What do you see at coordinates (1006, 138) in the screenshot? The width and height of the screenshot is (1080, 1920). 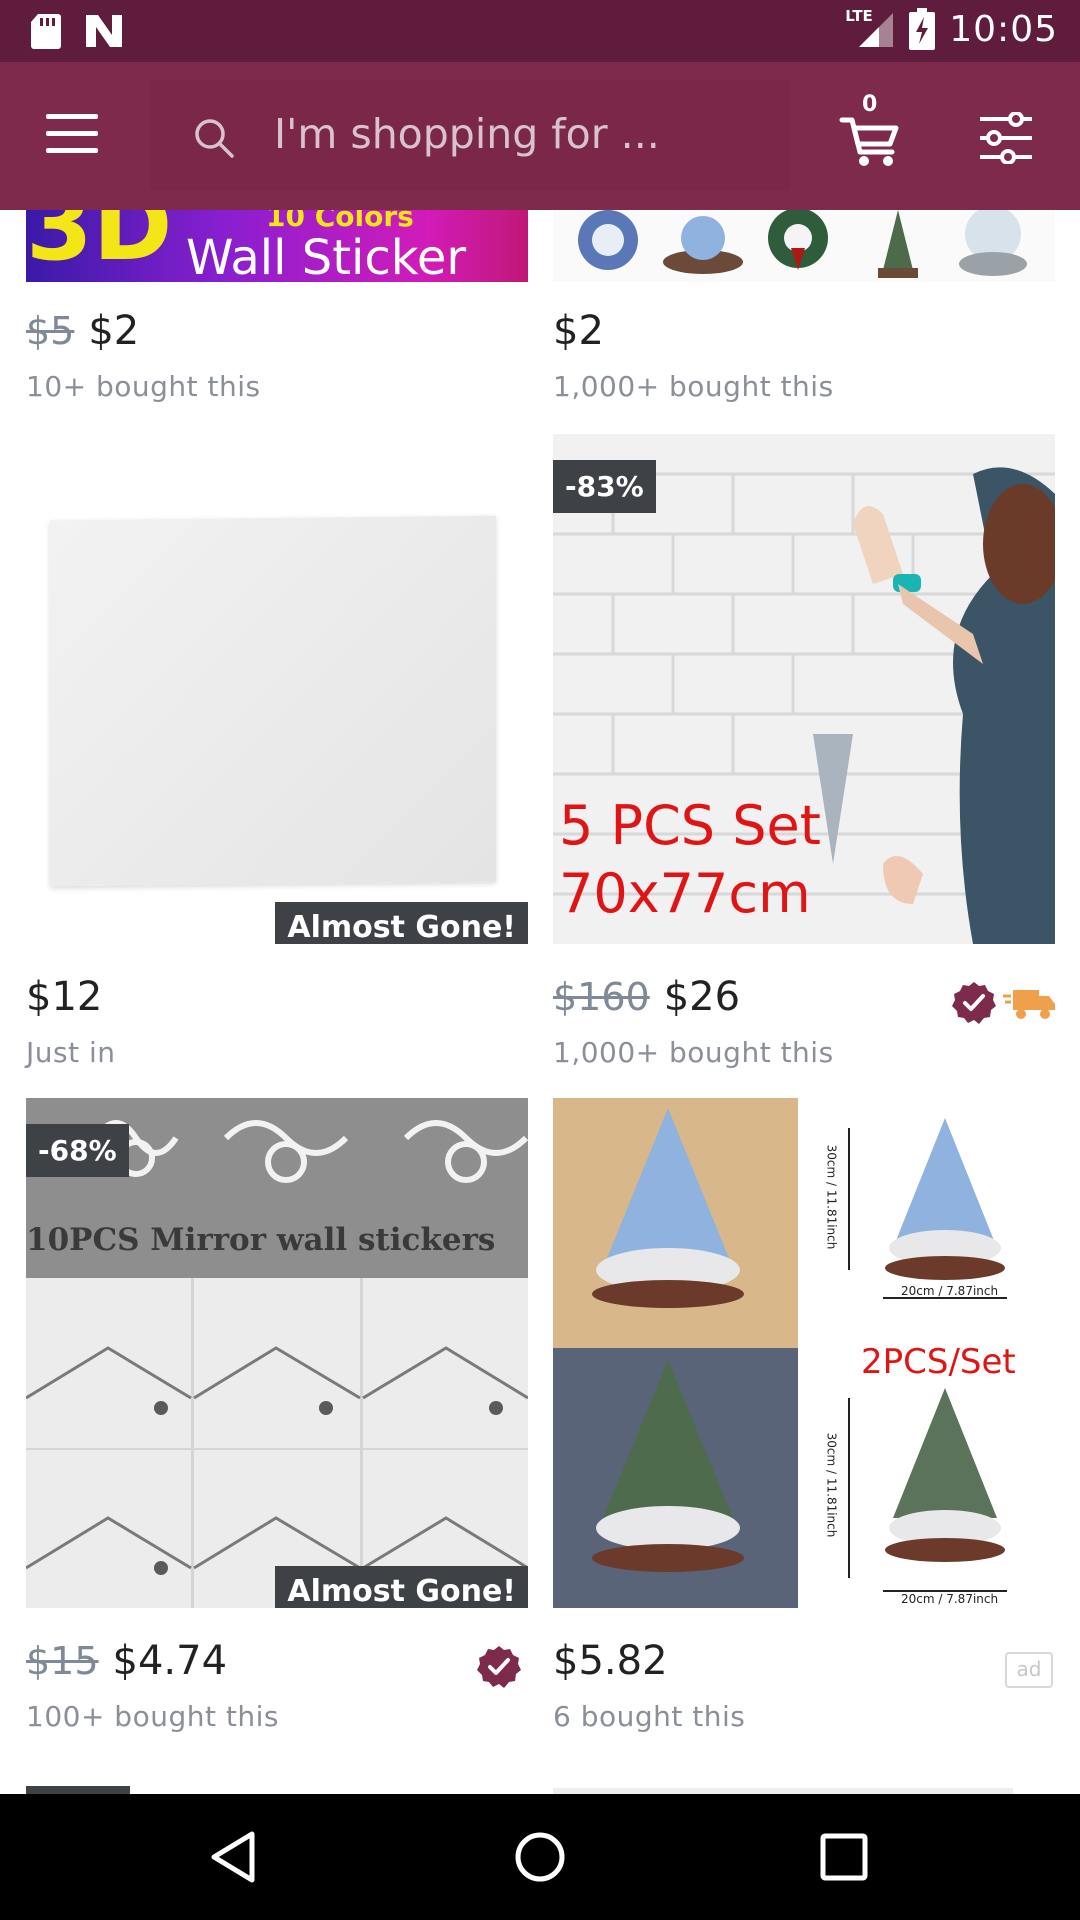 I see `filter-icon` at bounding box center [1006, 138].